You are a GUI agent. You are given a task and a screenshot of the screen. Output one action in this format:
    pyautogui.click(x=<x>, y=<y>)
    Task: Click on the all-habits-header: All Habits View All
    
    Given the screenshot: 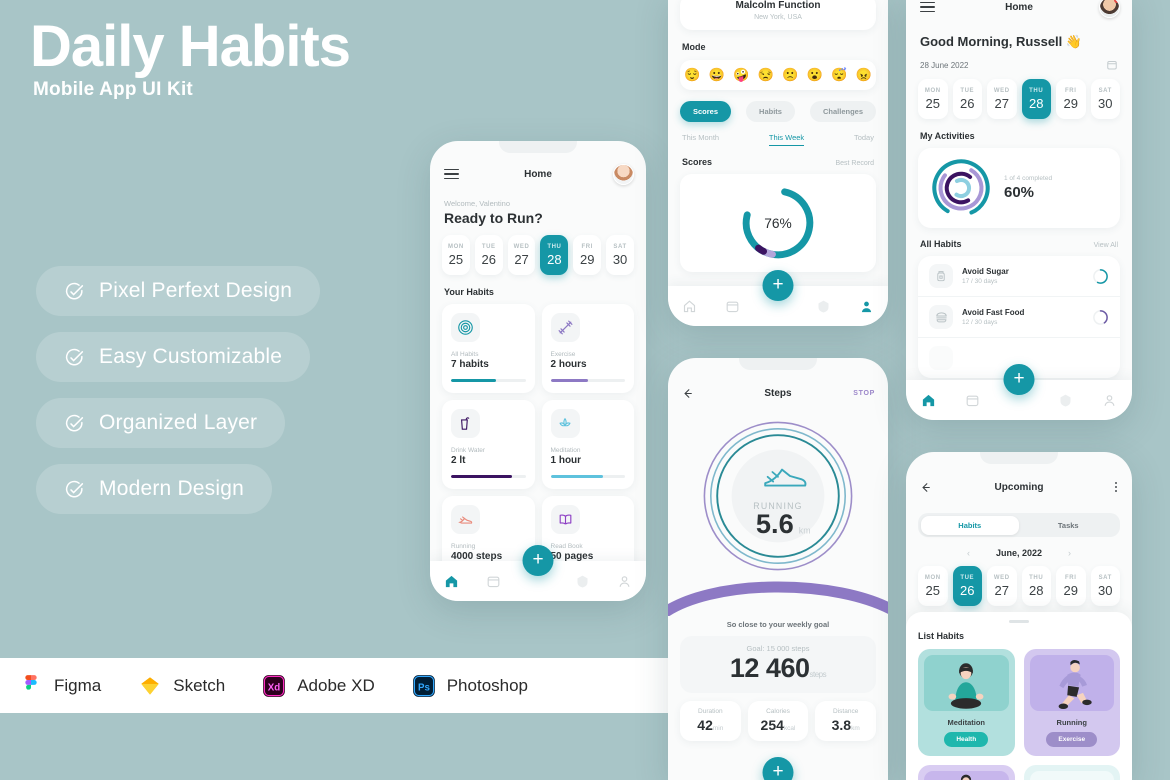 What is the action you would take?
    pyautogui.click(x=1019, y=244)
    